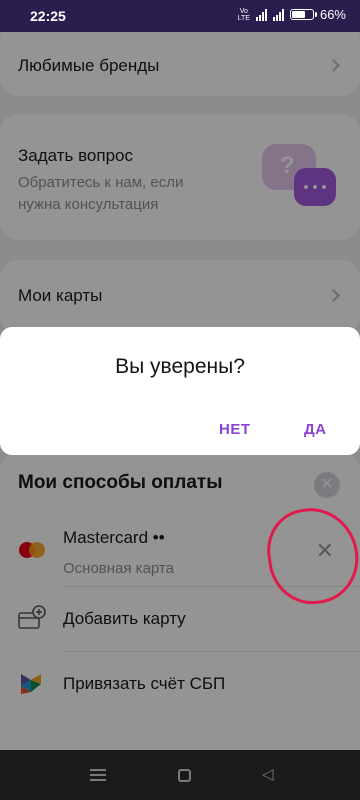 This screenshot has height=800, width=360. What do you see at coordinates (184, 775) in the screenshot?
I see `home-icon` at bounding box center [184, 775].